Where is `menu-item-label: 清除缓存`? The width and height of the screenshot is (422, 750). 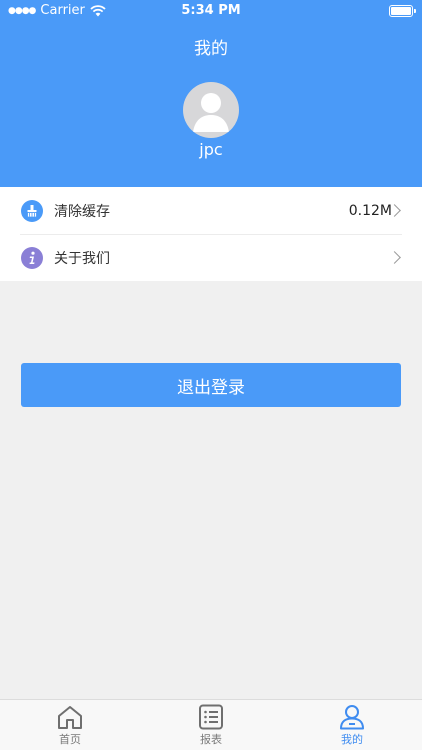
menu-item-label: 清除缓存 is located at coordinates (82, 211).